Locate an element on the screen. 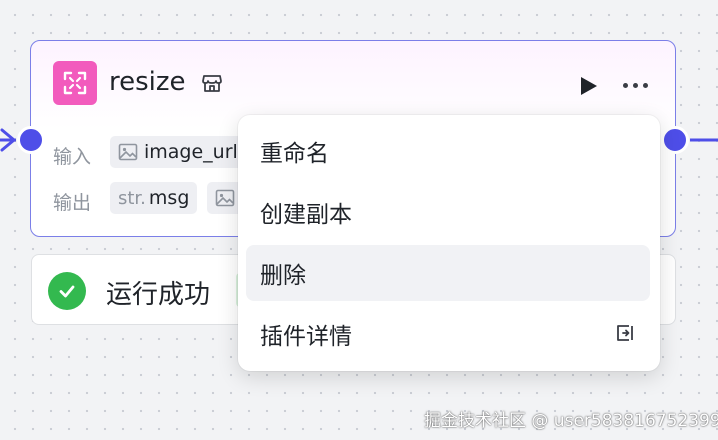 Image resolution: width=718 pixels, height=440 pixels. menu-item-label: 删除 is located at coordinates (283, 276).